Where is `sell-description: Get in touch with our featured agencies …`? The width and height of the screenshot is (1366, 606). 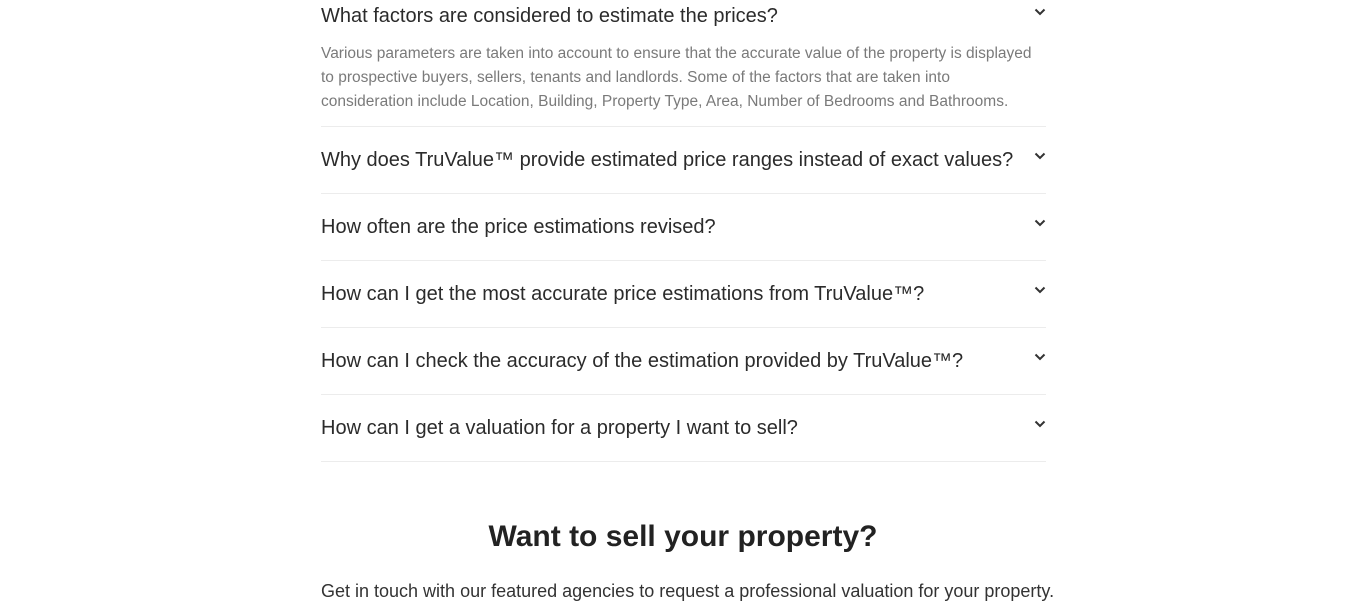
sell-description: Get in touch with our featured agencies … is located at coordinates (688, 591).